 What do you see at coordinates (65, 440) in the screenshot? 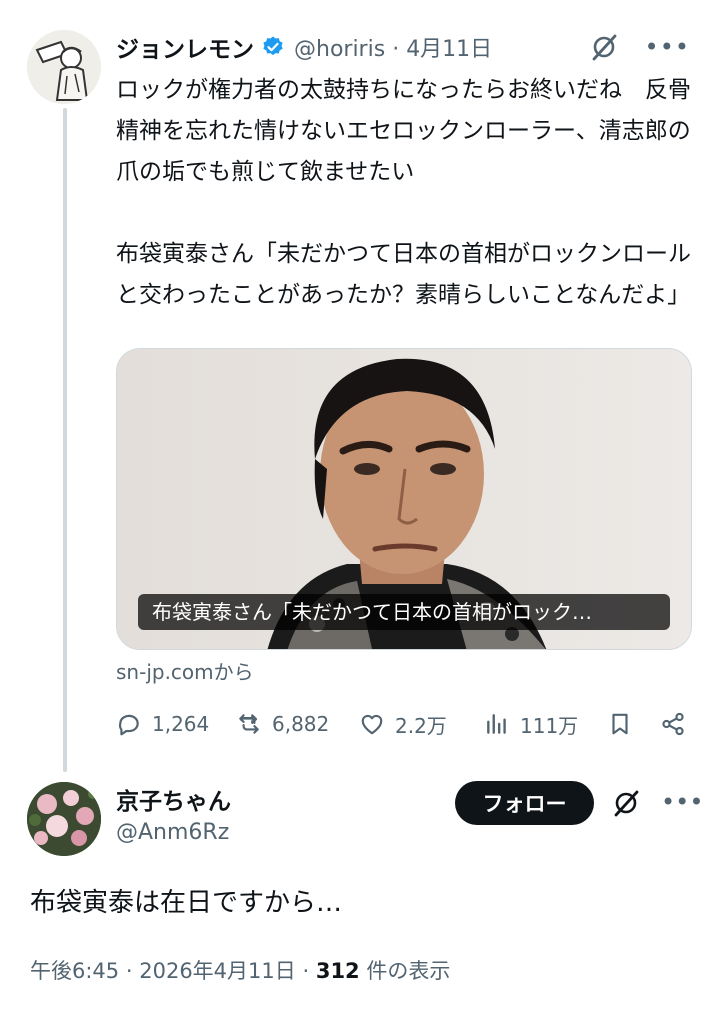
I see `thread-connector-line` at bounding box center [65, 440].